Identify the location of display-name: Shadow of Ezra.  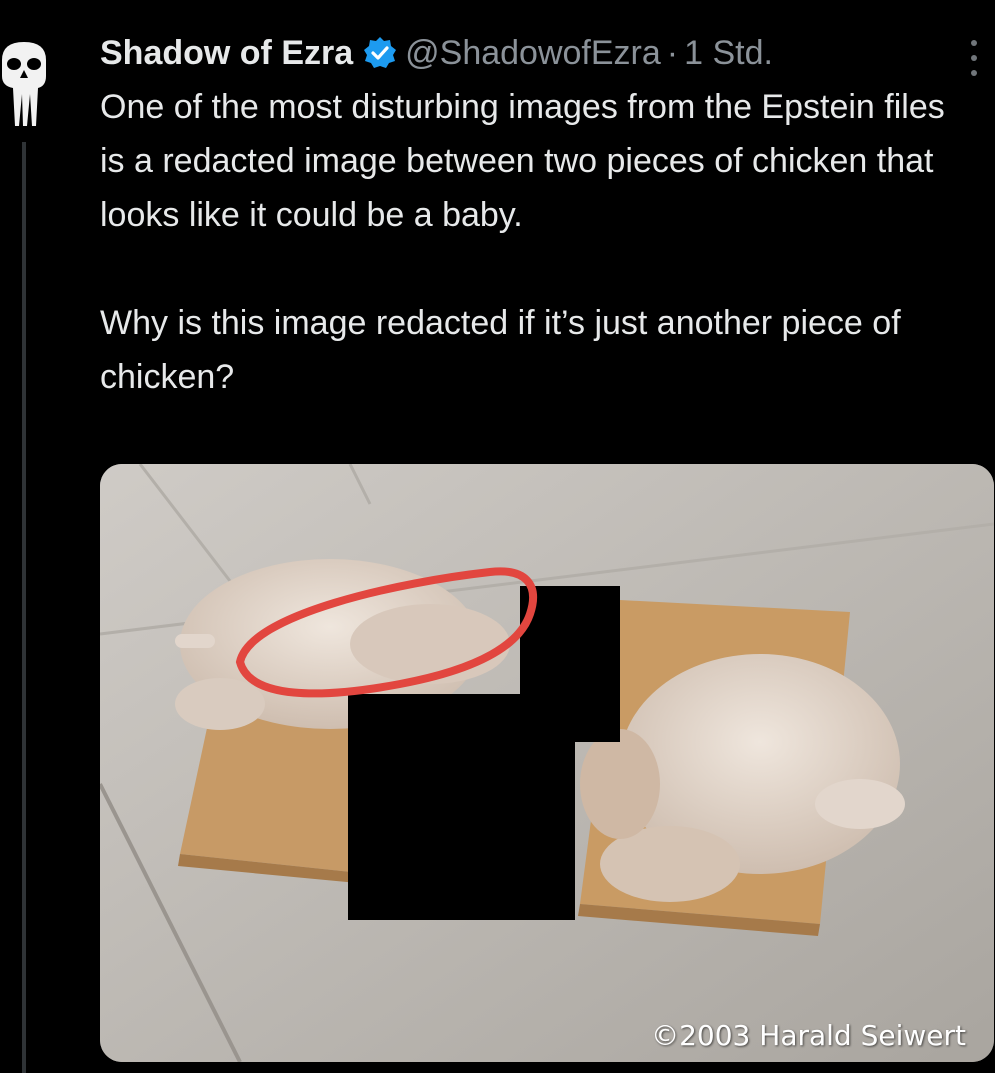
(226, 53).